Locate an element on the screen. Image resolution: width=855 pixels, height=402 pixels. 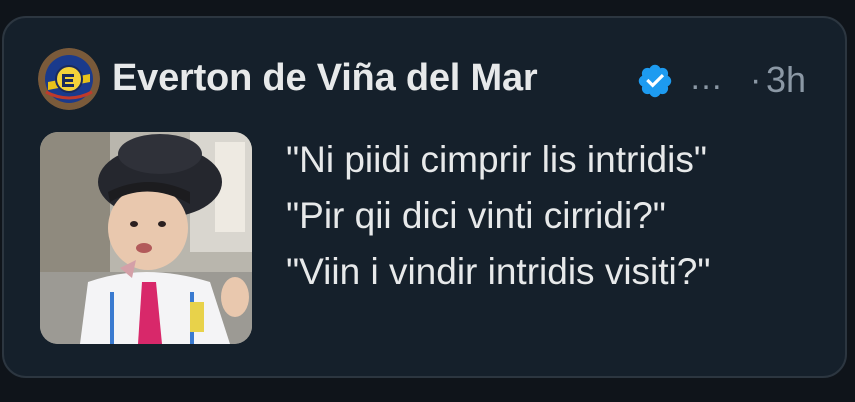
tweet-media-thumbnail is located at coordinates (146, 238).